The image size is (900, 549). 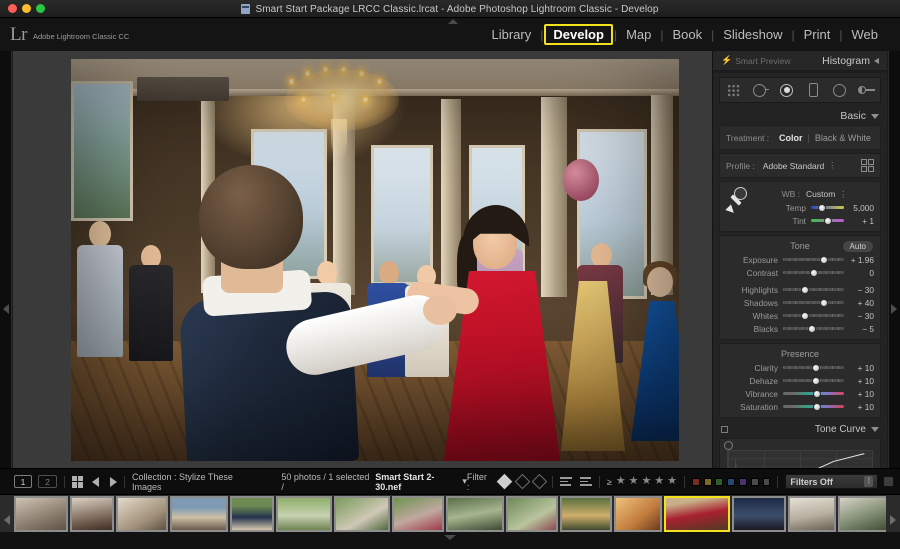 What do you see at coordinates (791, 138) in the screenshot?
I see `treatment-color-option: Color` at bounding box center [791, 138].